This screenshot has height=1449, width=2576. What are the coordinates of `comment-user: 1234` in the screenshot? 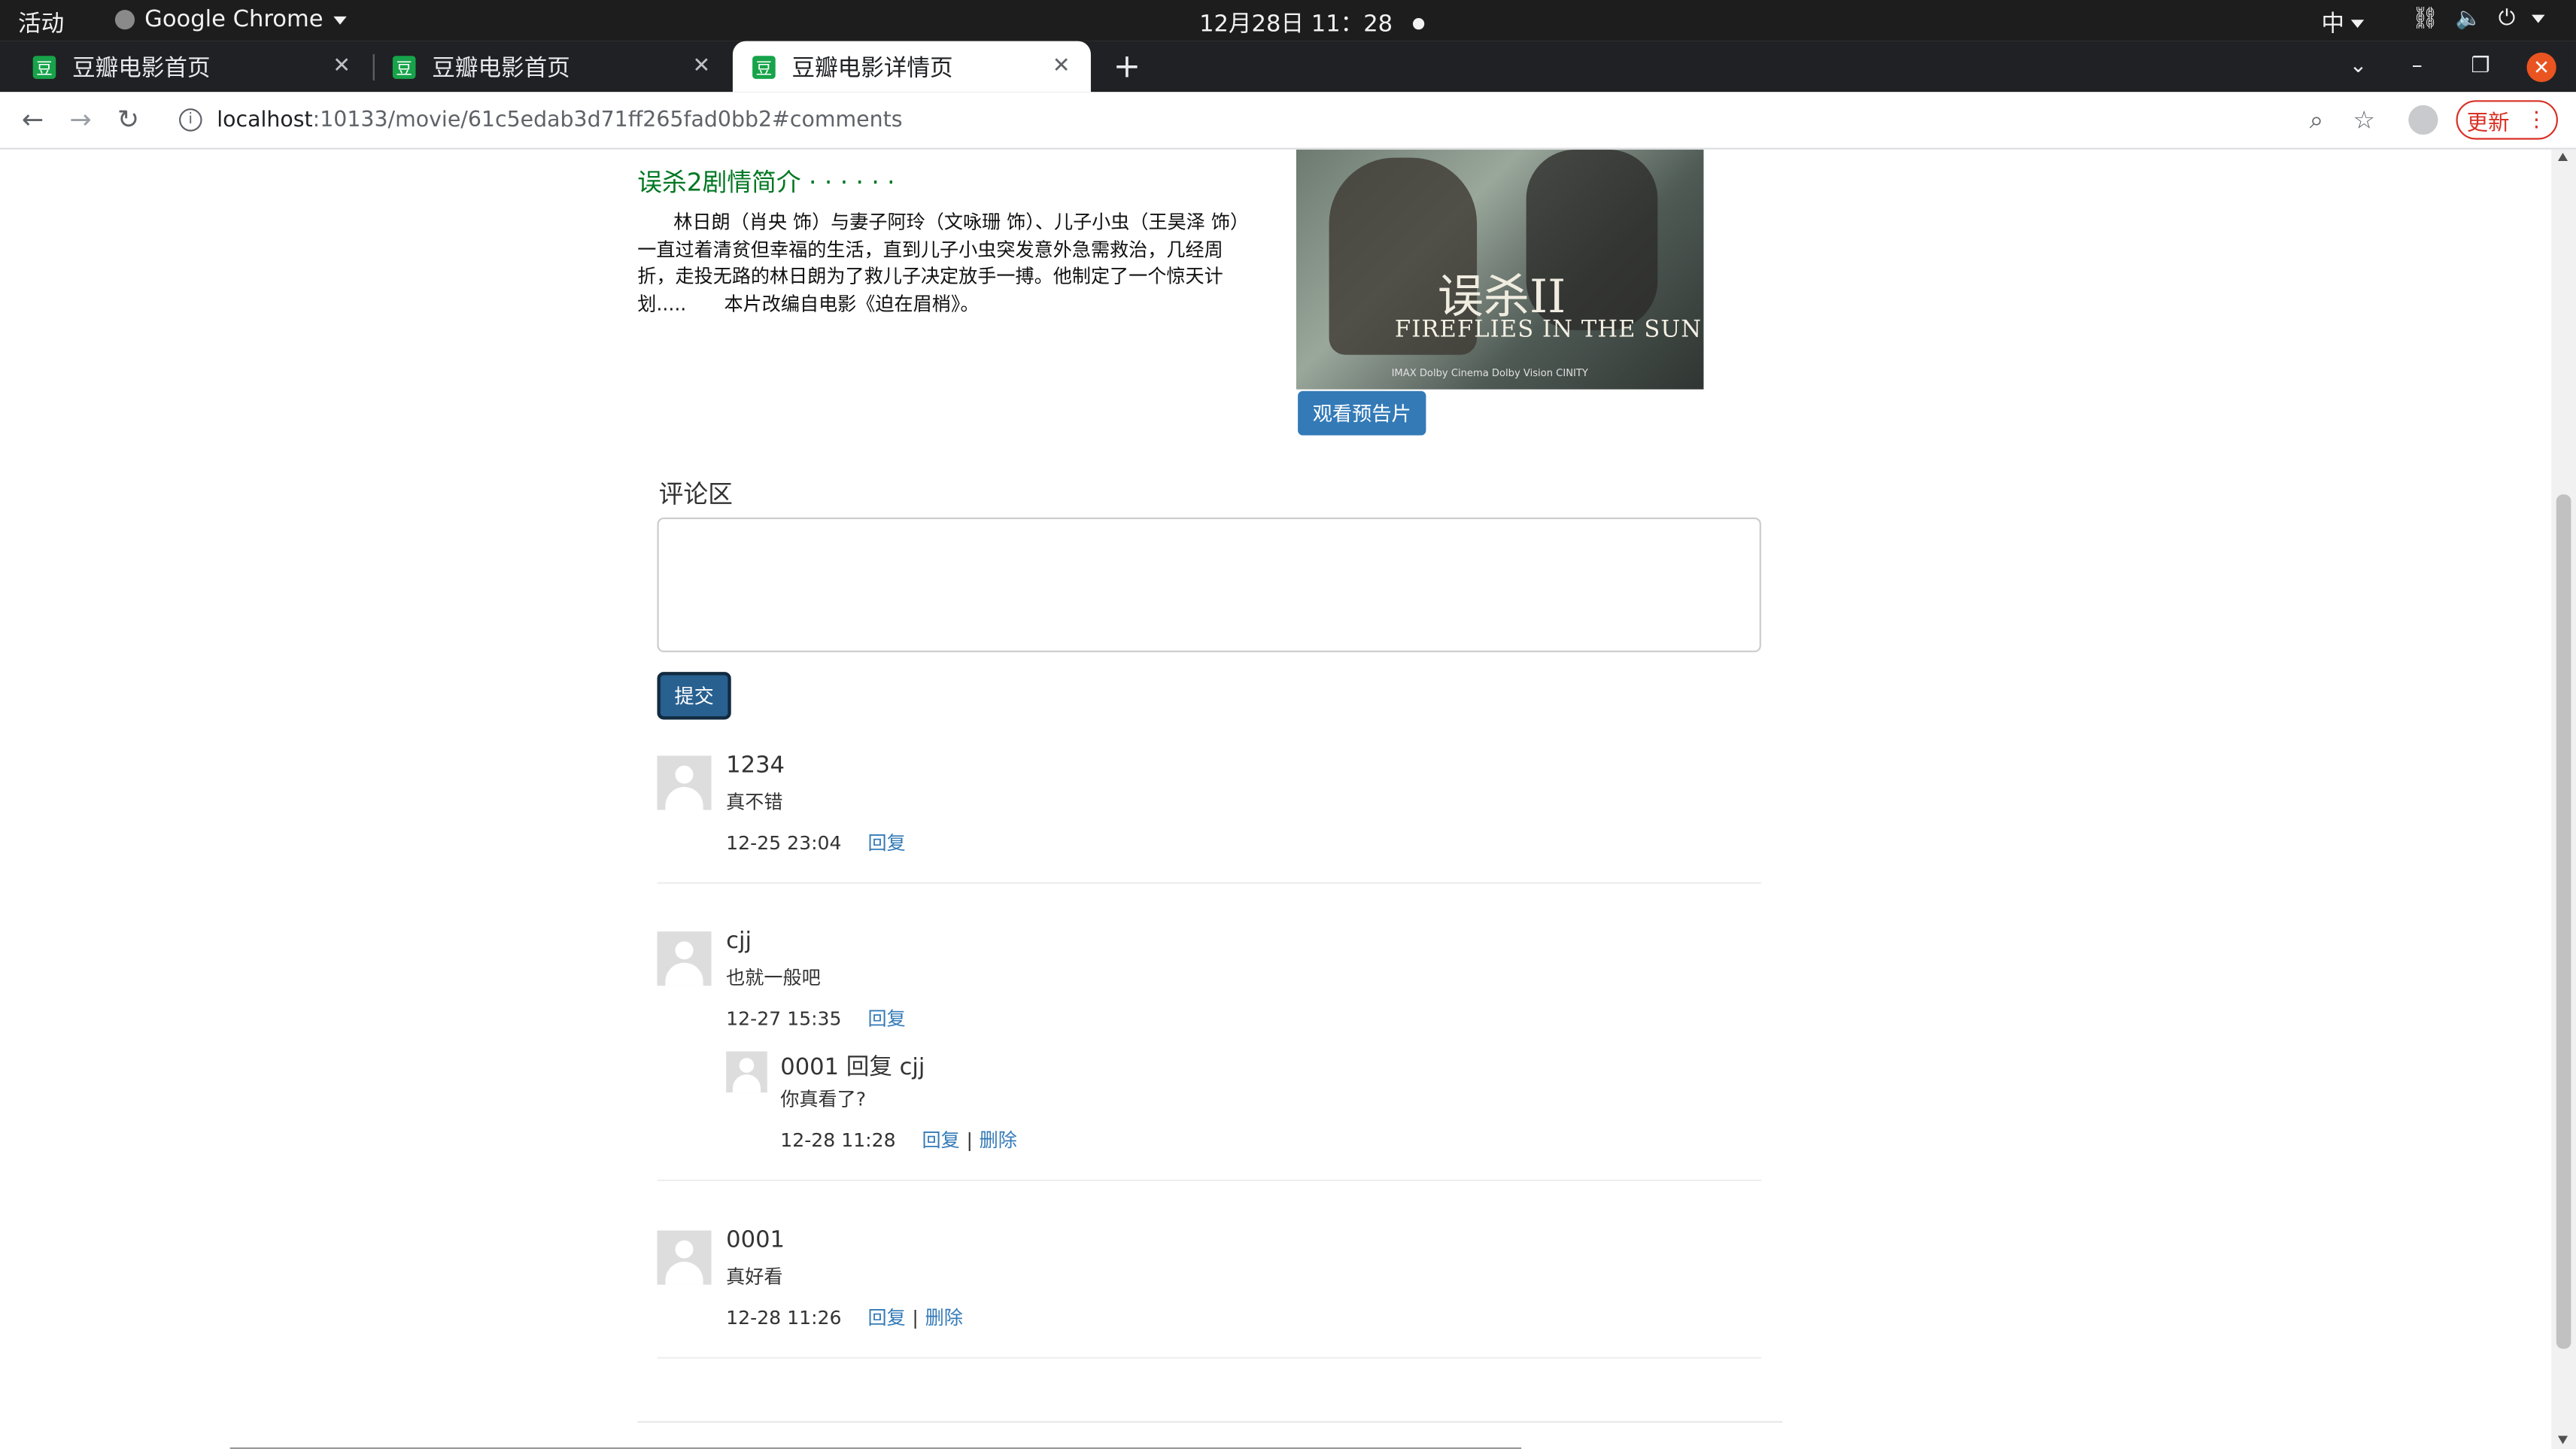 It's located at (755, 765).